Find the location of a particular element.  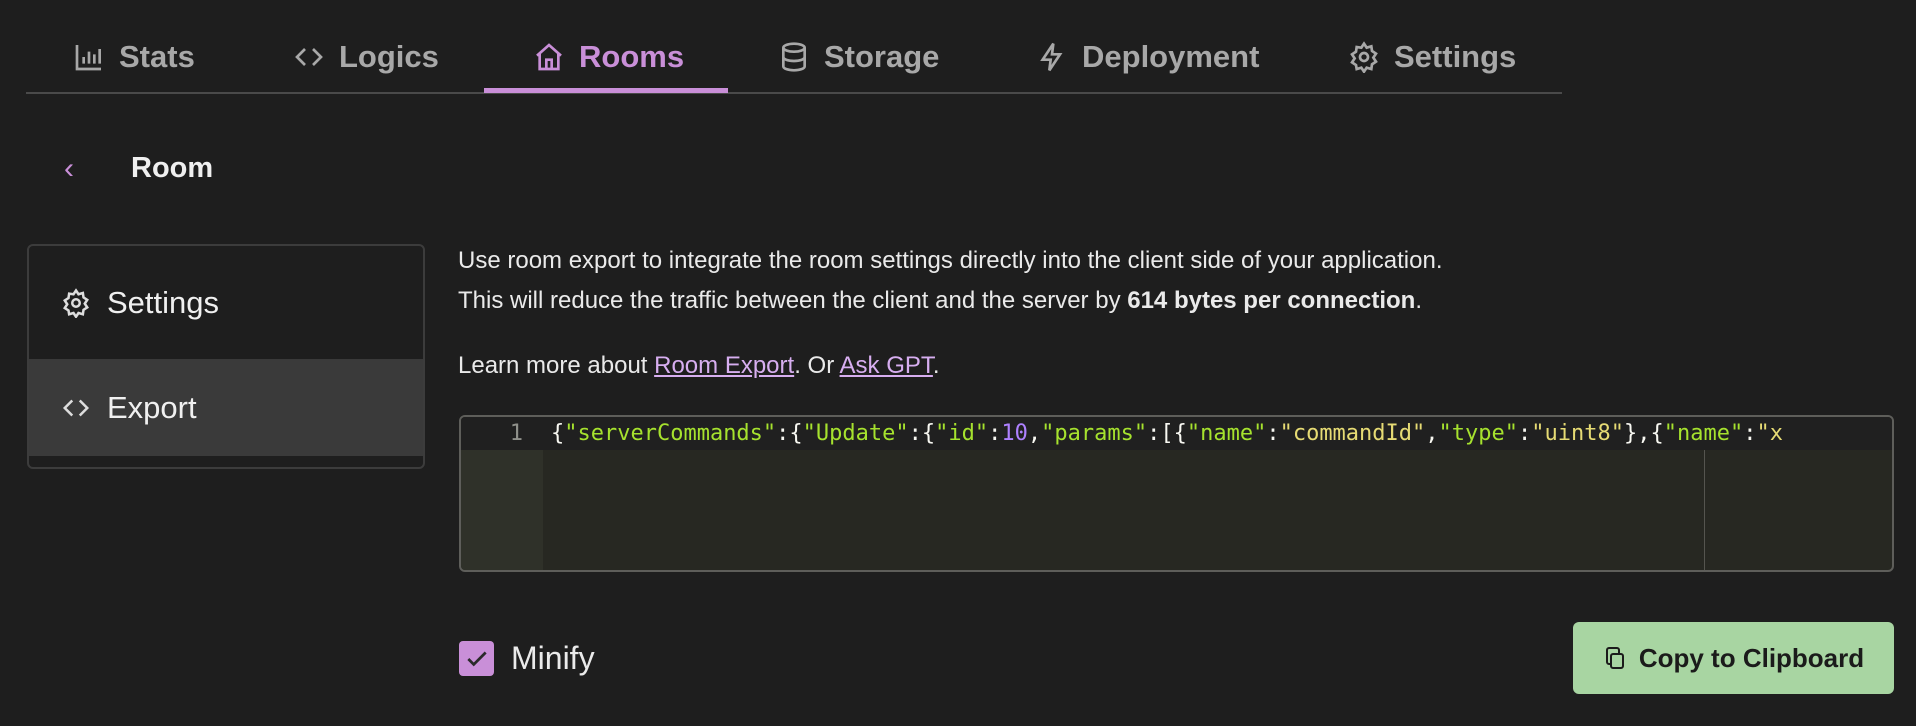

minify-checkbox is located at coordinates (476, 658).